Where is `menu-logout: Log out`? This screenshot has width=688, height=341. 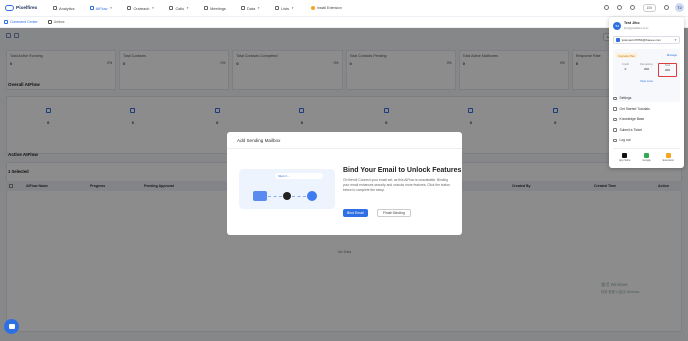
menu-logout: Log out is located at coordinates (646, 140).